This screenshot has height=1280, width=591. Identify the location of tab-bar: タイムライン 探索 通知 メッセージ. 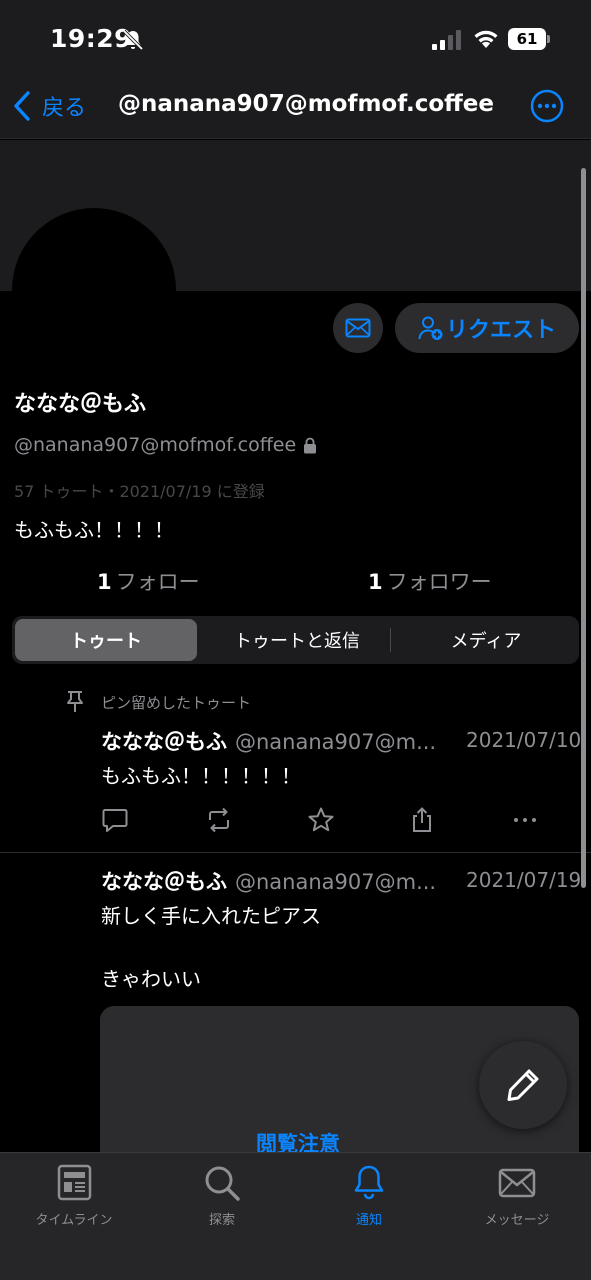
(295, 1216).